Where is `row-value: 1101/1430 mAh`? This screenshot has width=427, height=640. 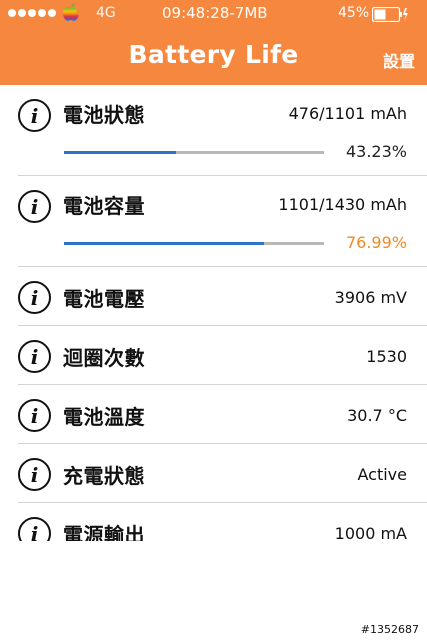
row-value: 1101/1430 mAh is located at coordinates (342, 204).